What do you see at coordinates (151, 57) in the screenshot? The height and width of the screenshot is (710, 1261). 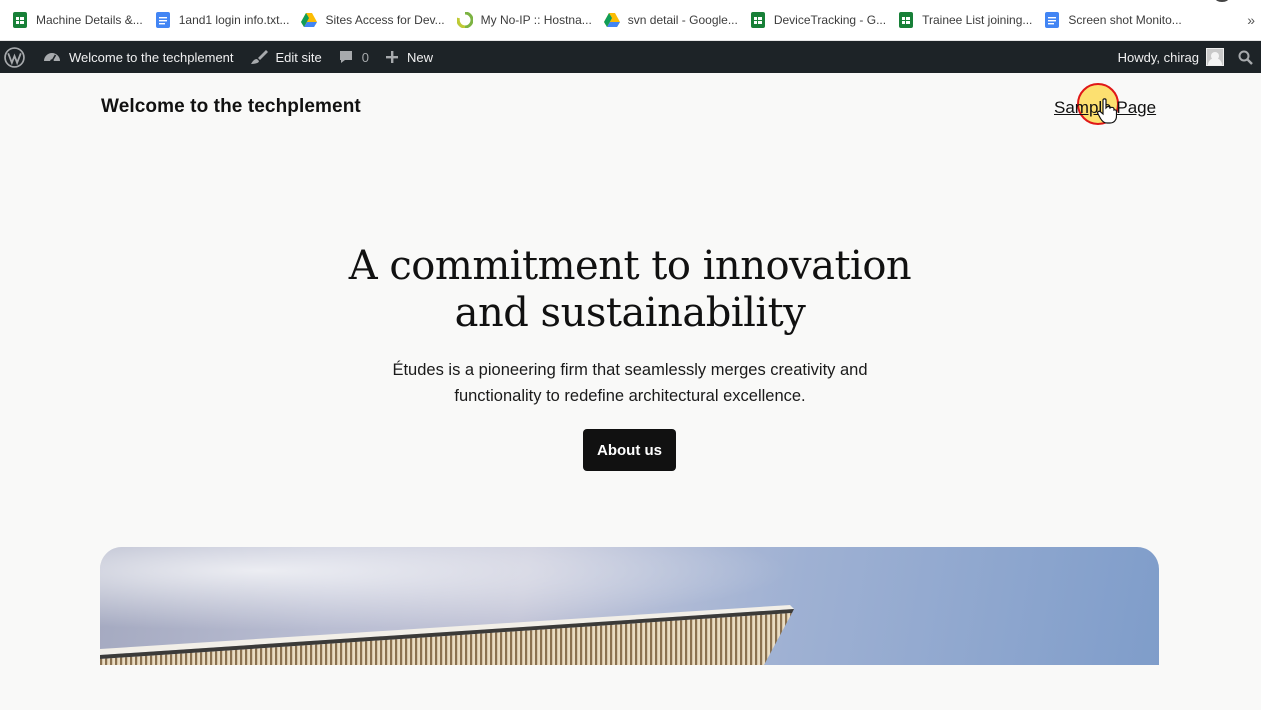 I see `admin-site-name-label: Welcome to the techplement` at bounding box center [151, 57].